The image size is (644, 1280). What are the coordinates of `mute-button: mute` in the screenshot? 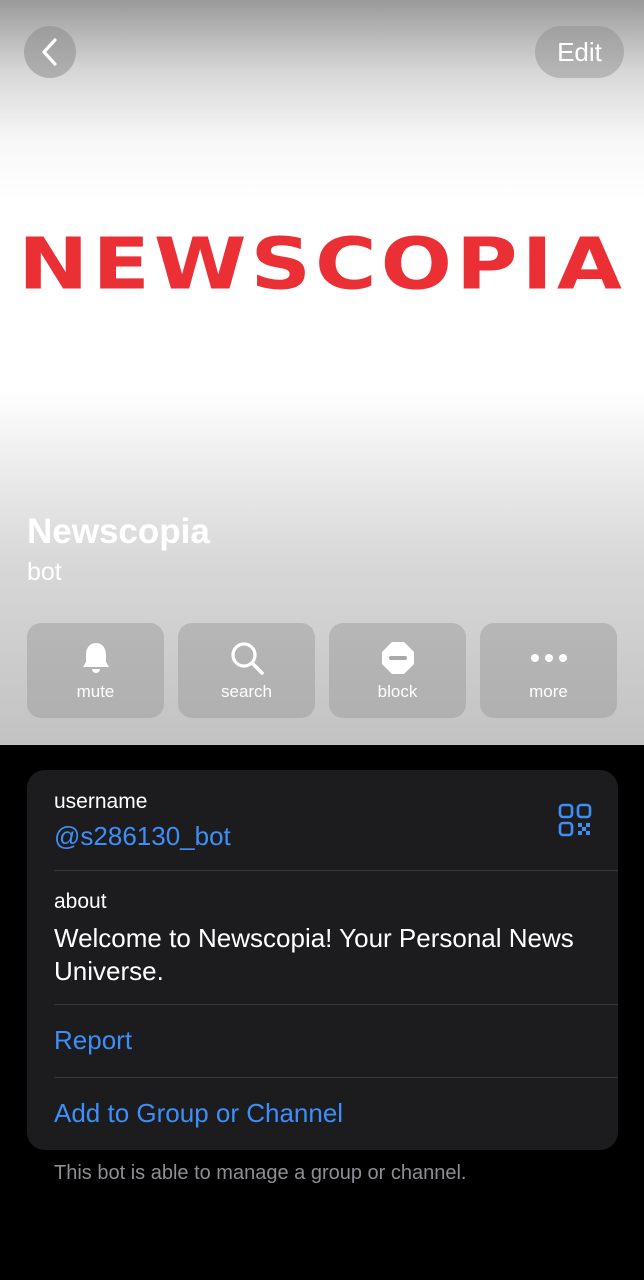 It's located at (95, 670).